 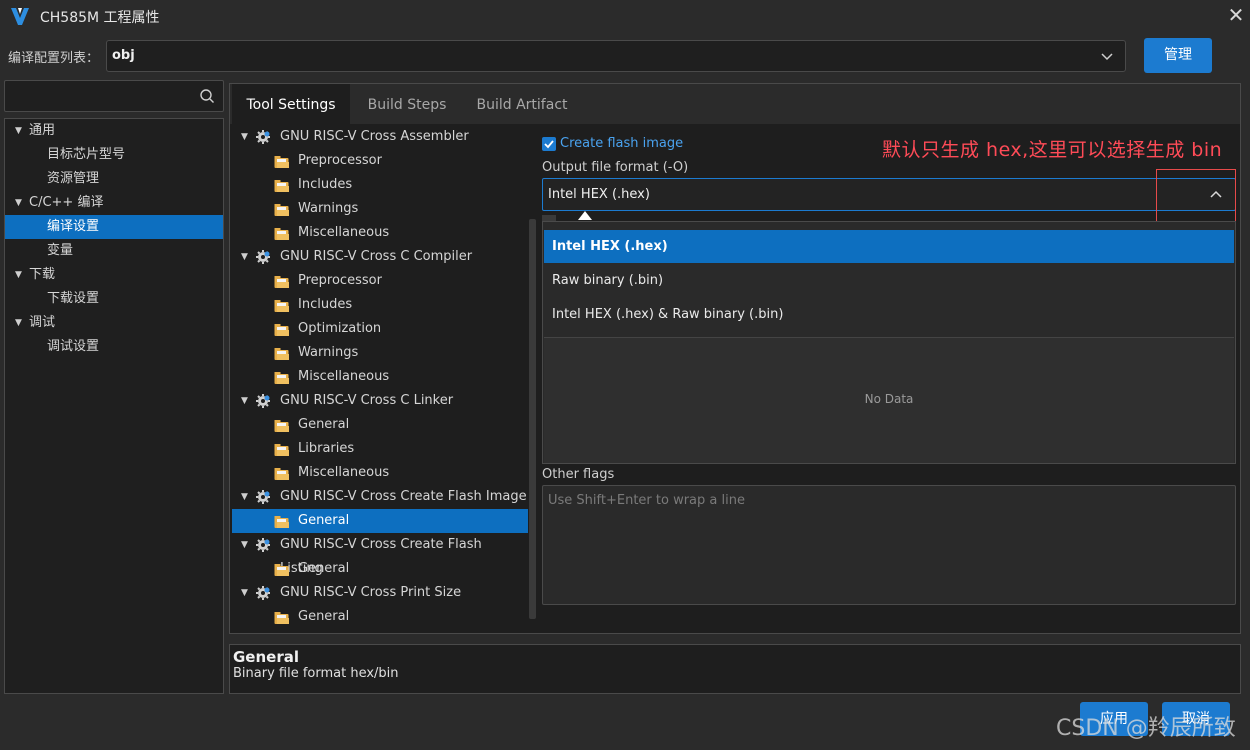 I want to click on category-tree-label: C/C++ 编译, so click(x=66, y=202).